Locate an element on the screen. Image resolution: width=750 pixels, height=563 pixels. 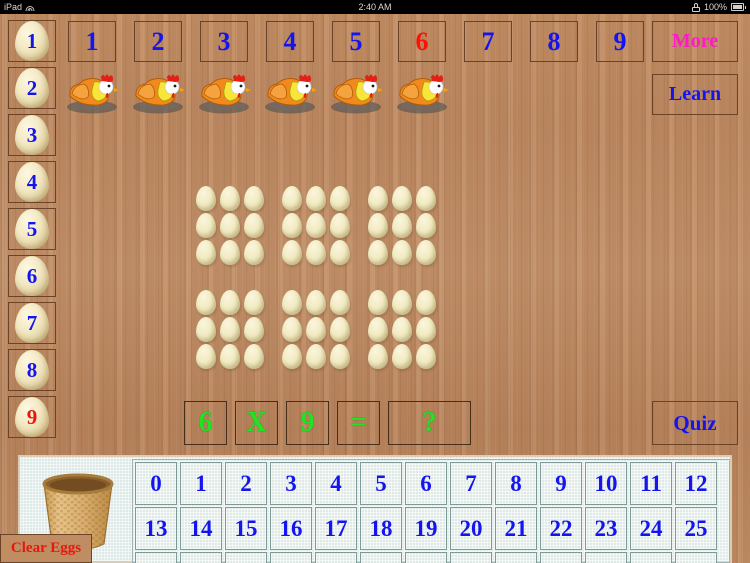
number-pad-cell-11: 11 is located at coordinates (651, 483).